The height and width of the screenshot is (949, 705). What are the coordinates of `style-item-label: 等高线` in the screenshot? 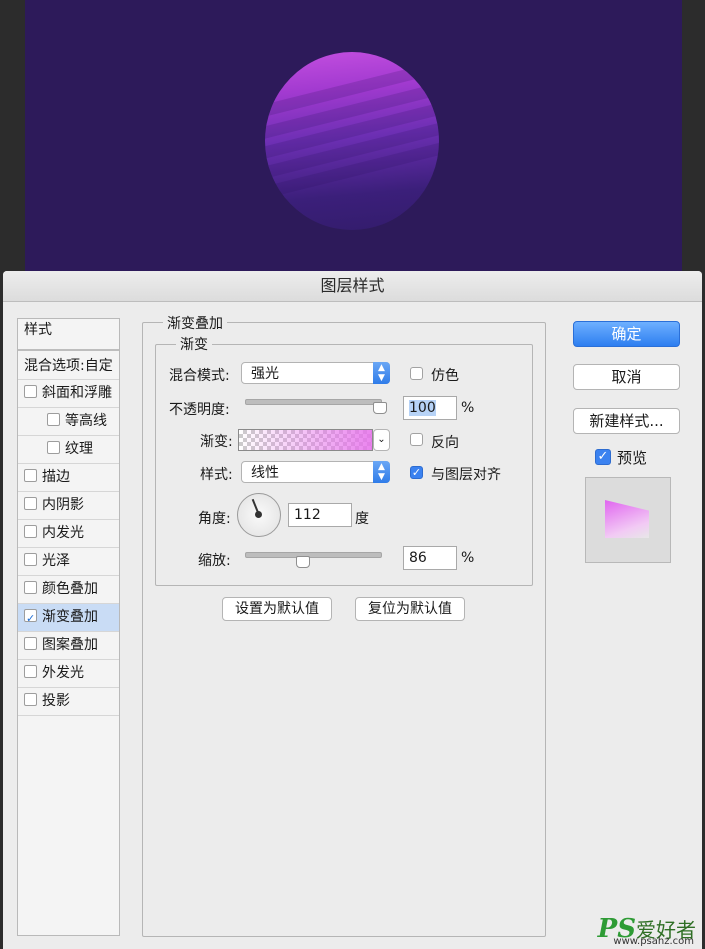 It's located at (86, 421).